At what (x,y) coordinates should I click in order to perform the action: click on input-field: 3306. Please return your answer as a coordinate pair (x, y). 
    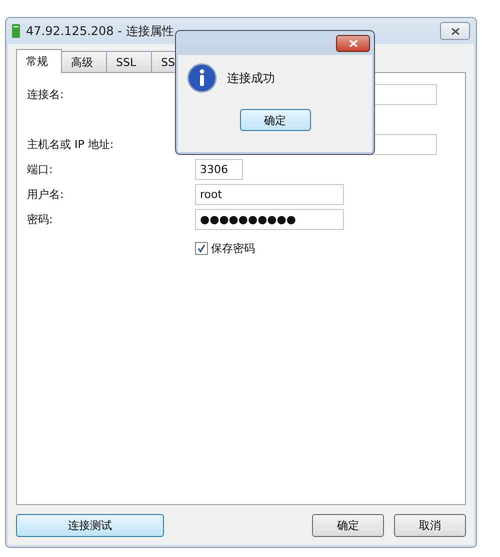
    Looking at the image, I should click on (219, 169).